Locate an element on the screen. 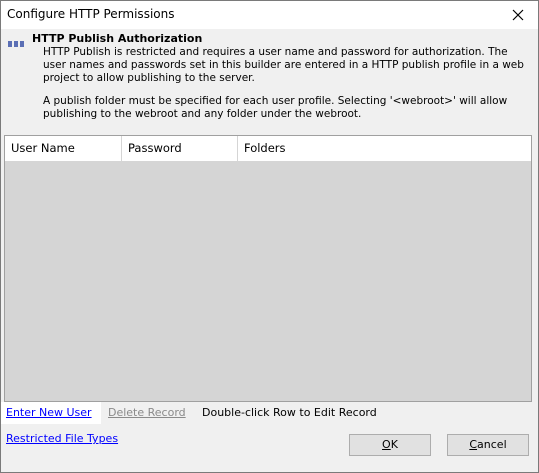 This screenshot has height=473, width=539. cancel-button: Cancel is located at coordinates (488, 445).